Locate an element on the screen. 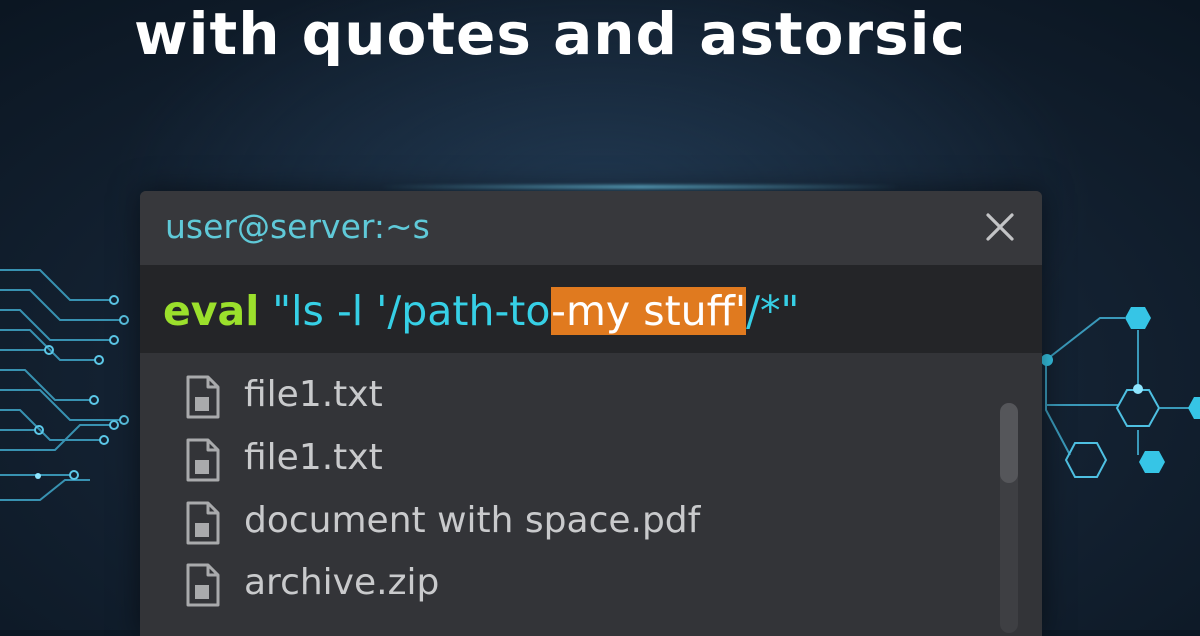 This screenshot has height=636, width=1200. close-button is located at coordinates (1000, 227).